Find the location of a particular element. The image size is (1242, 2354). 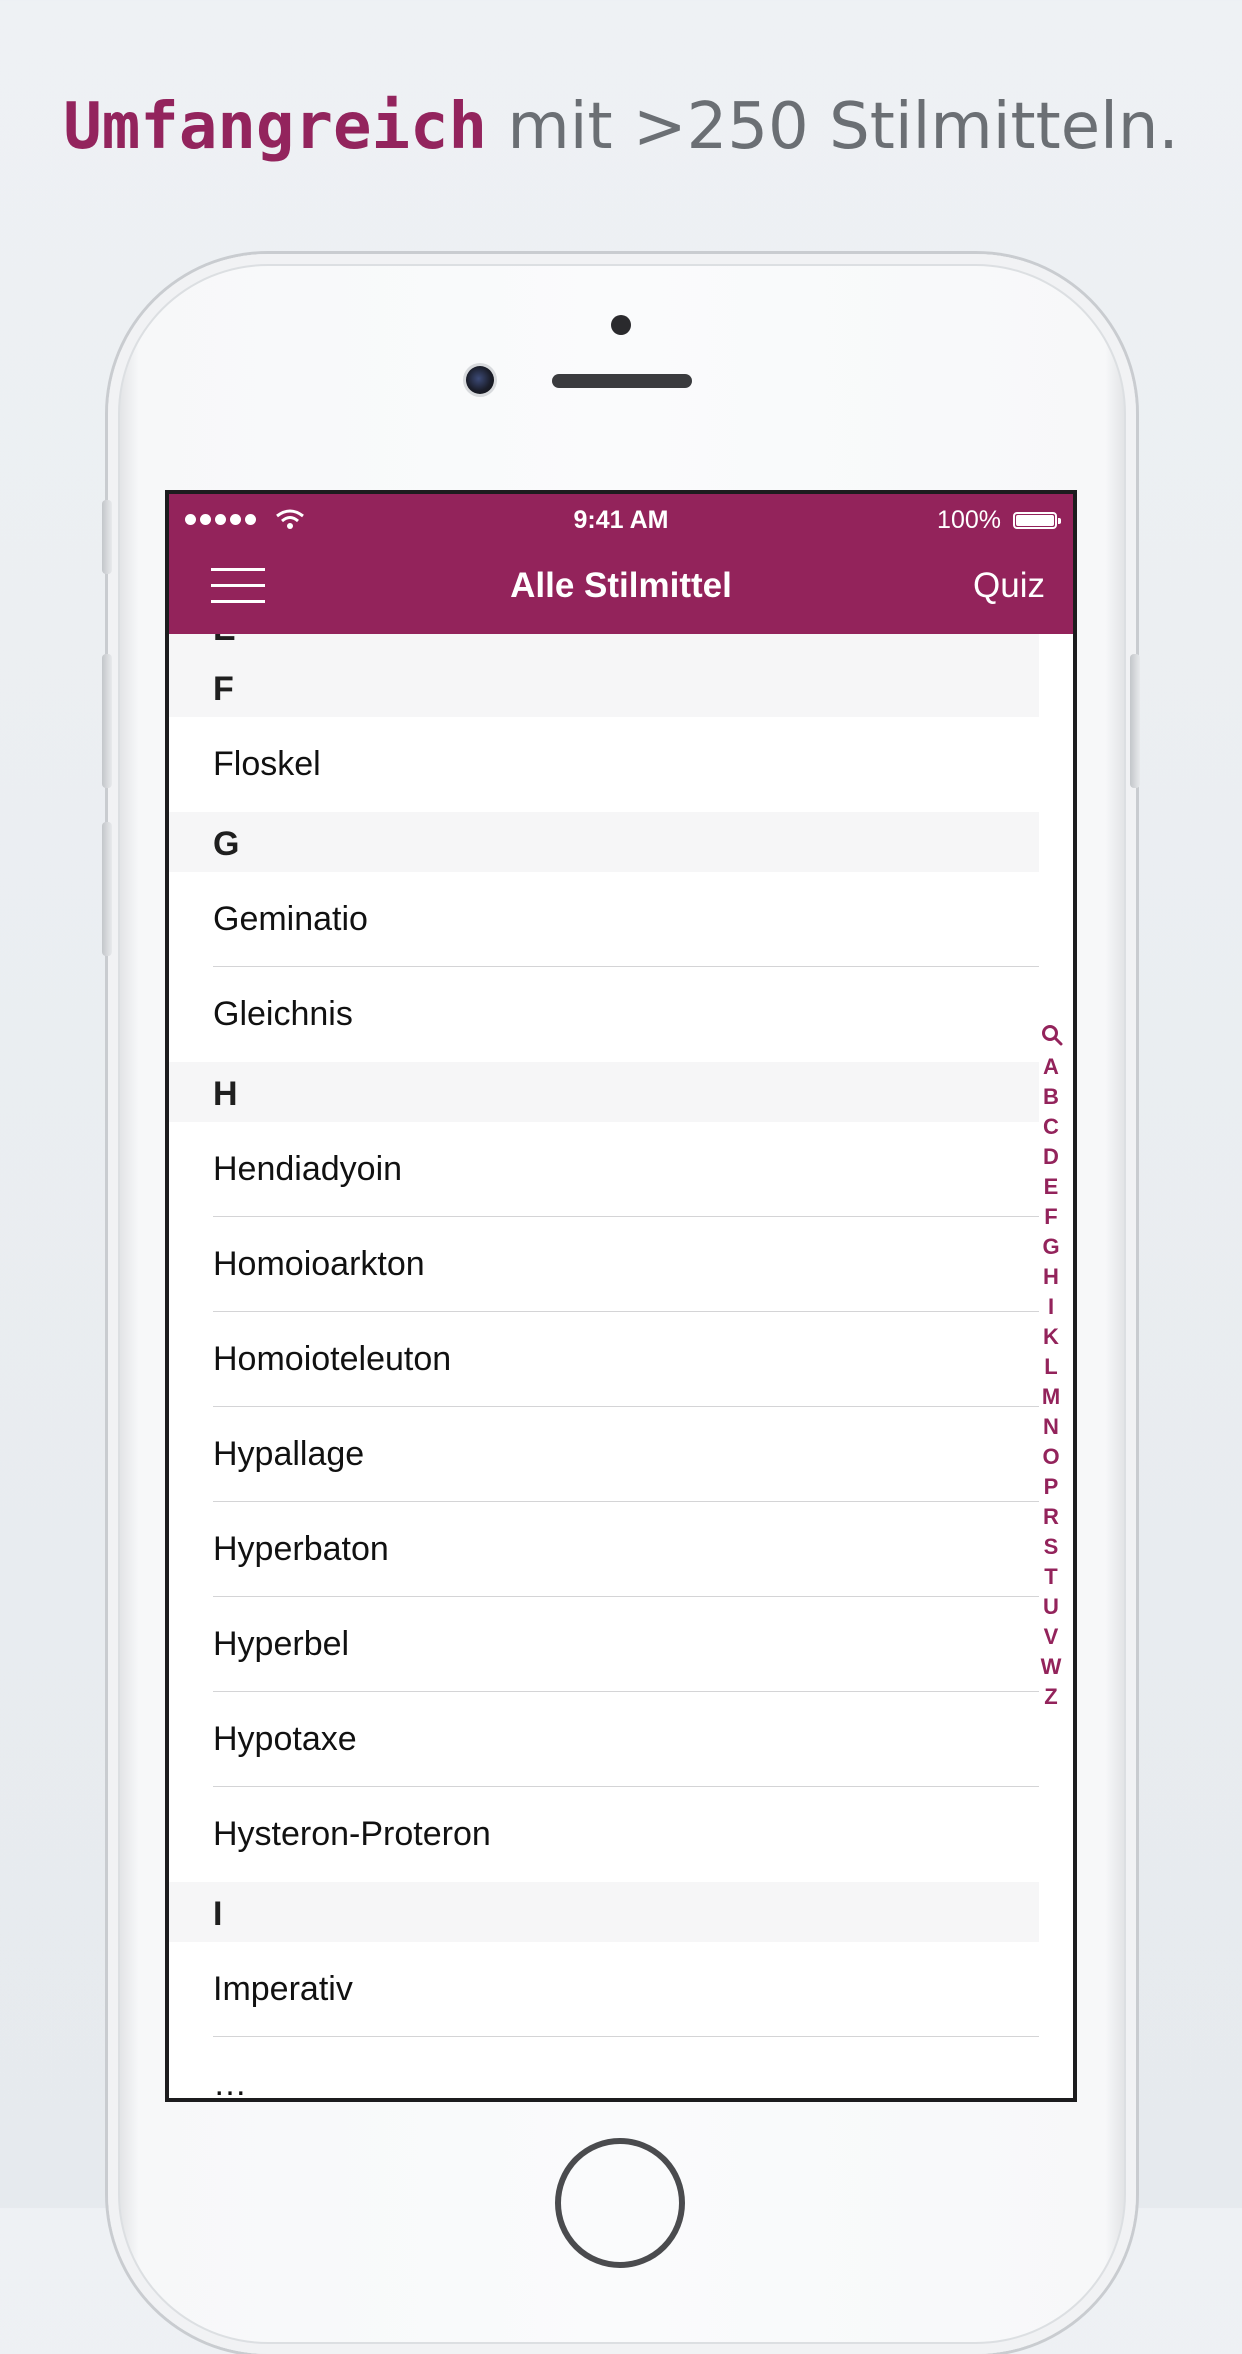

status-bar: 9:41 AM 100% is located at coordinates (621, 519).